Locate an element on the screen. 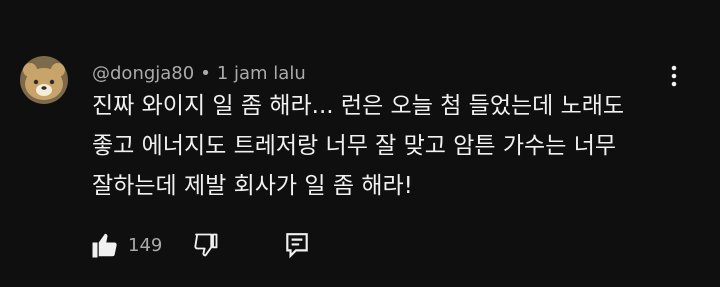 The height and width of the screenshot is (287, 720). dislike-button is located at coordinates (206, 245).